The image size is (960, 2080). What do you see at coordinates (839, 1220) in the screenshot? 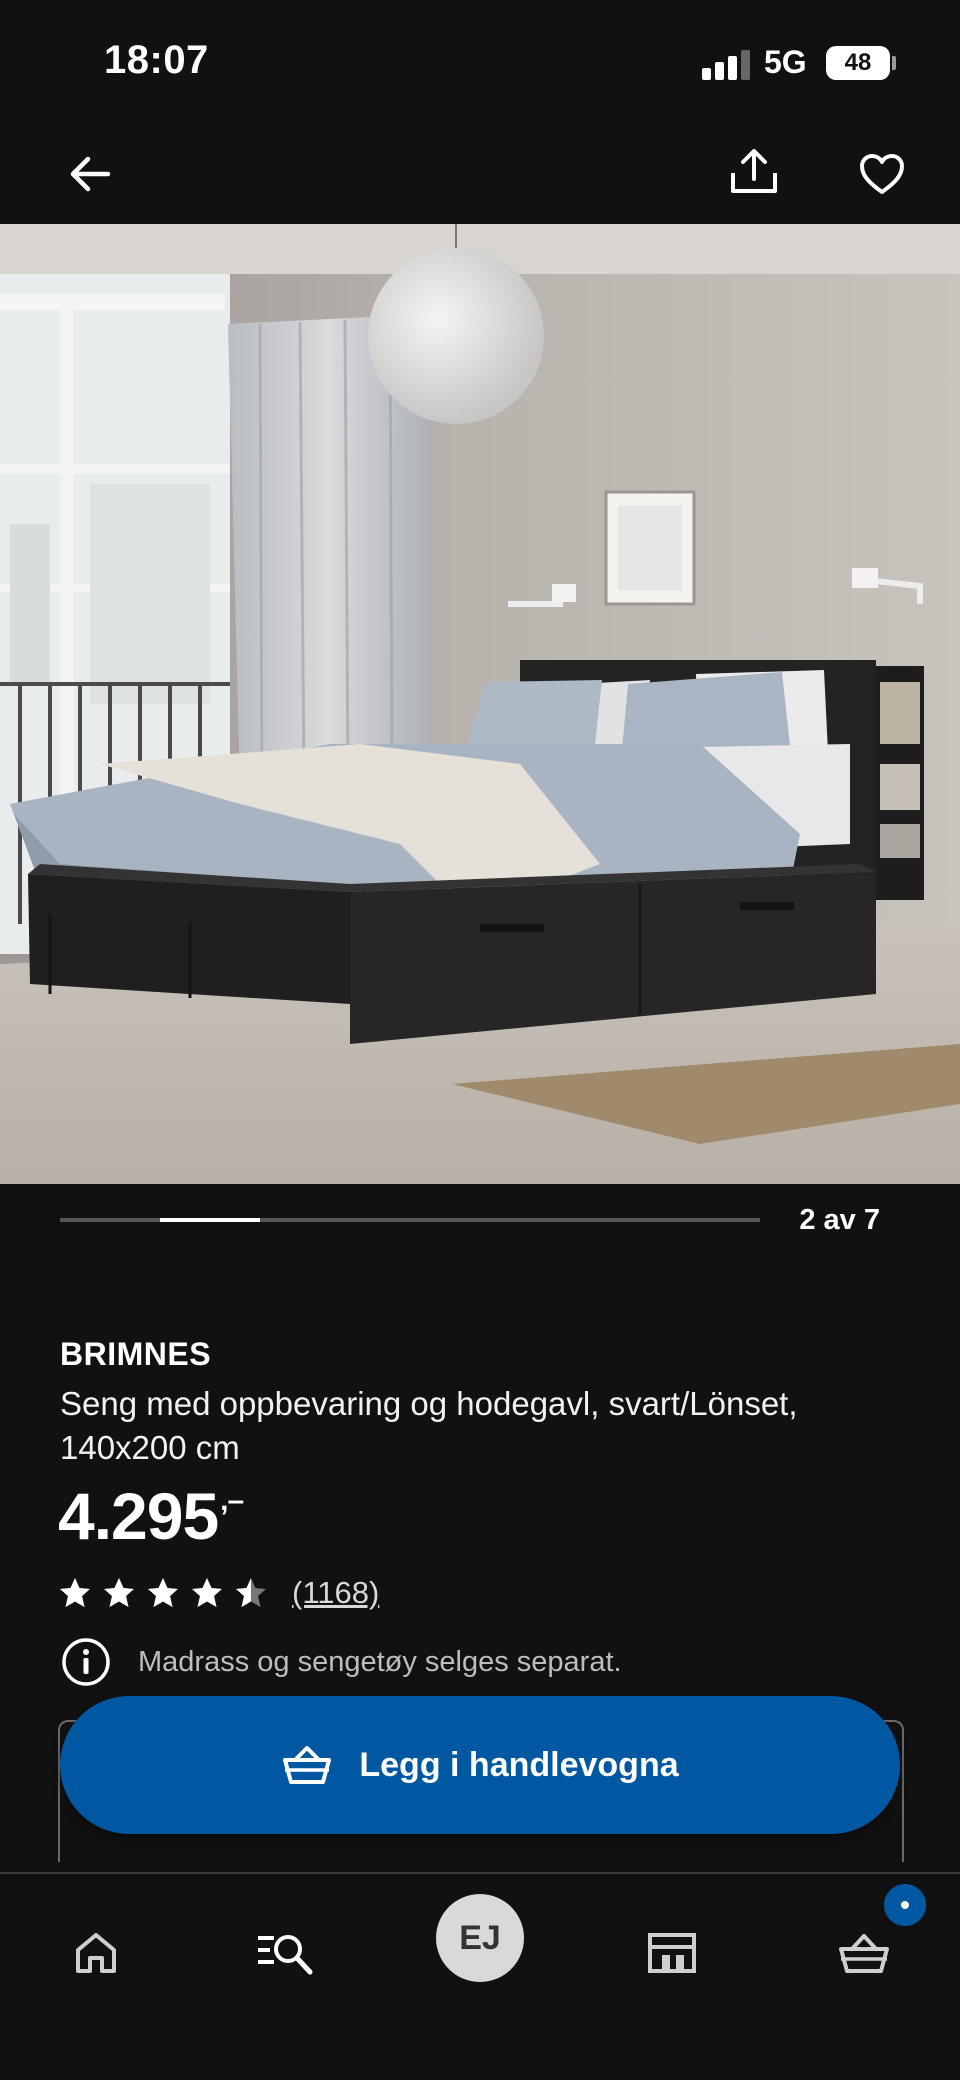
I see `gallery-counter: 2 av 7` at bounding box center [839, 1220].